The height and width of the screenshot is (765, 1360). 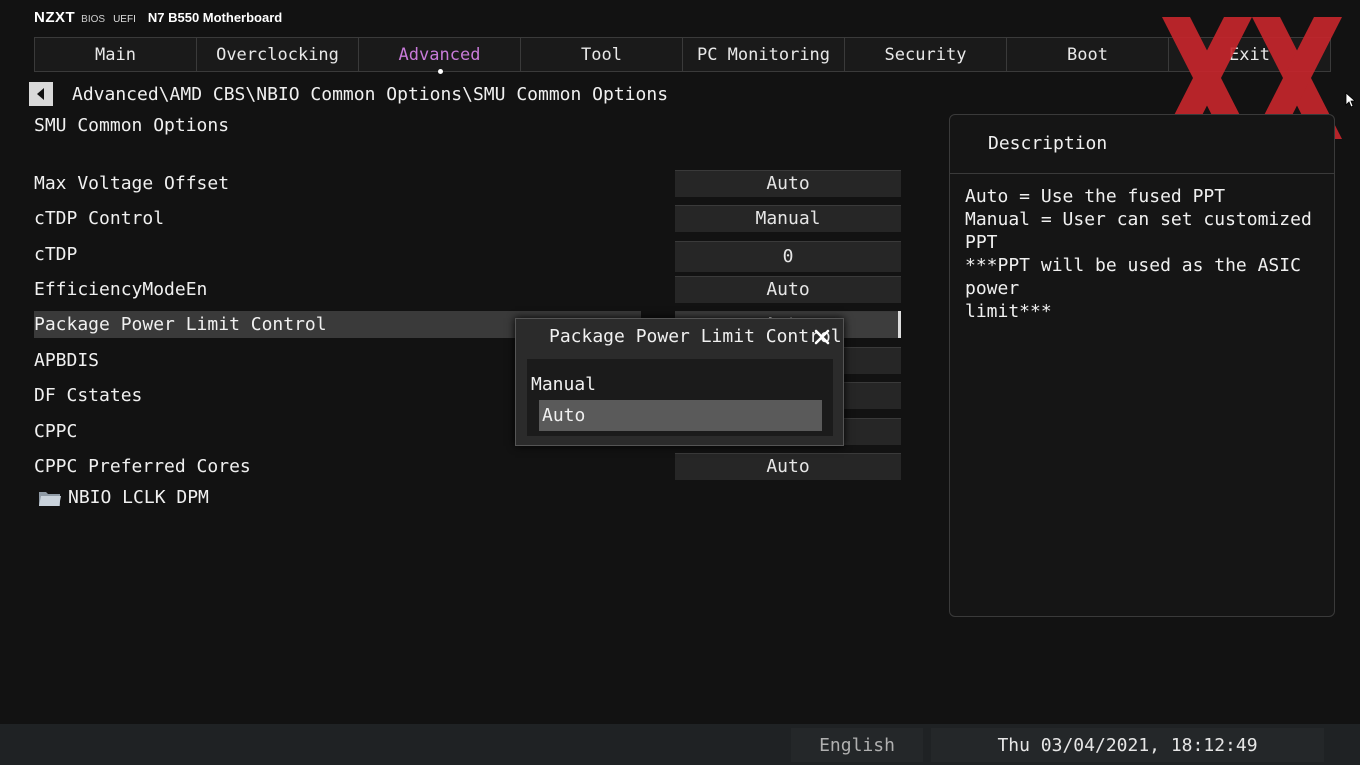 I want to click on tab-pc-monitoring: PC Monitoring, so click(x=764, y=54).